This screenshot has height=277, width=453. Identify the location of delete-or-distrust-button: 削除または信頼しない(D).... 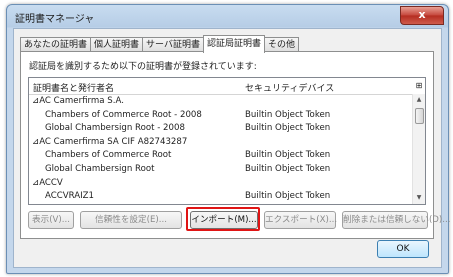
(396, 220).